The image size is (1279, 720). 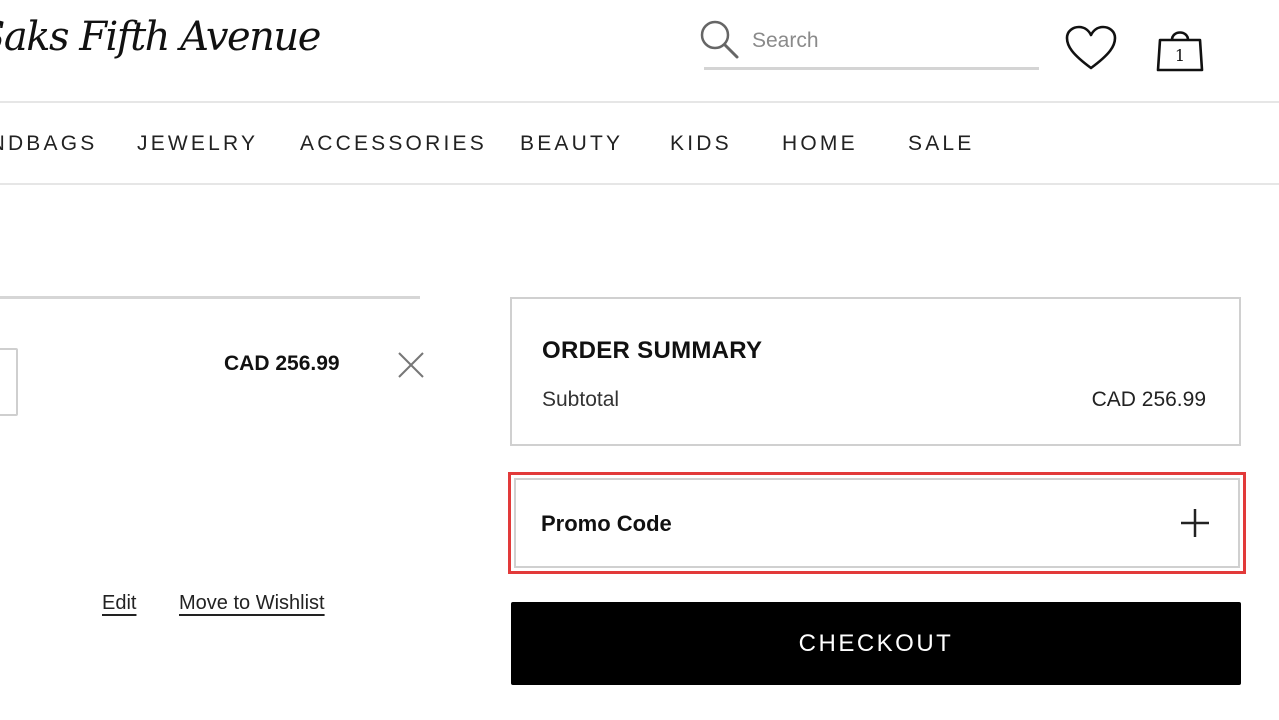 I want to click on search-bar, so click(x=867, y=45).